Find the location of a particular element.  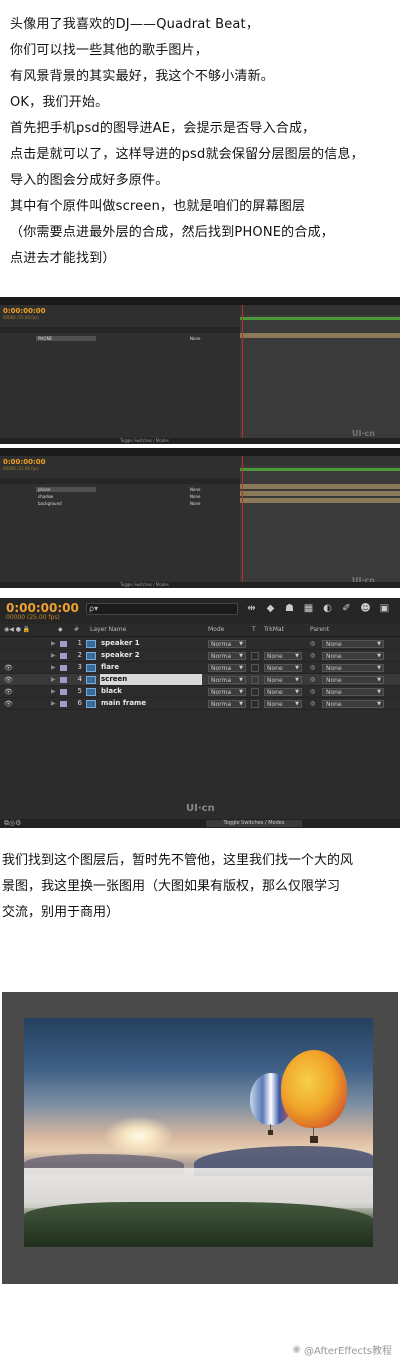

layer-row: phone None is located at coordinates (120, 489).